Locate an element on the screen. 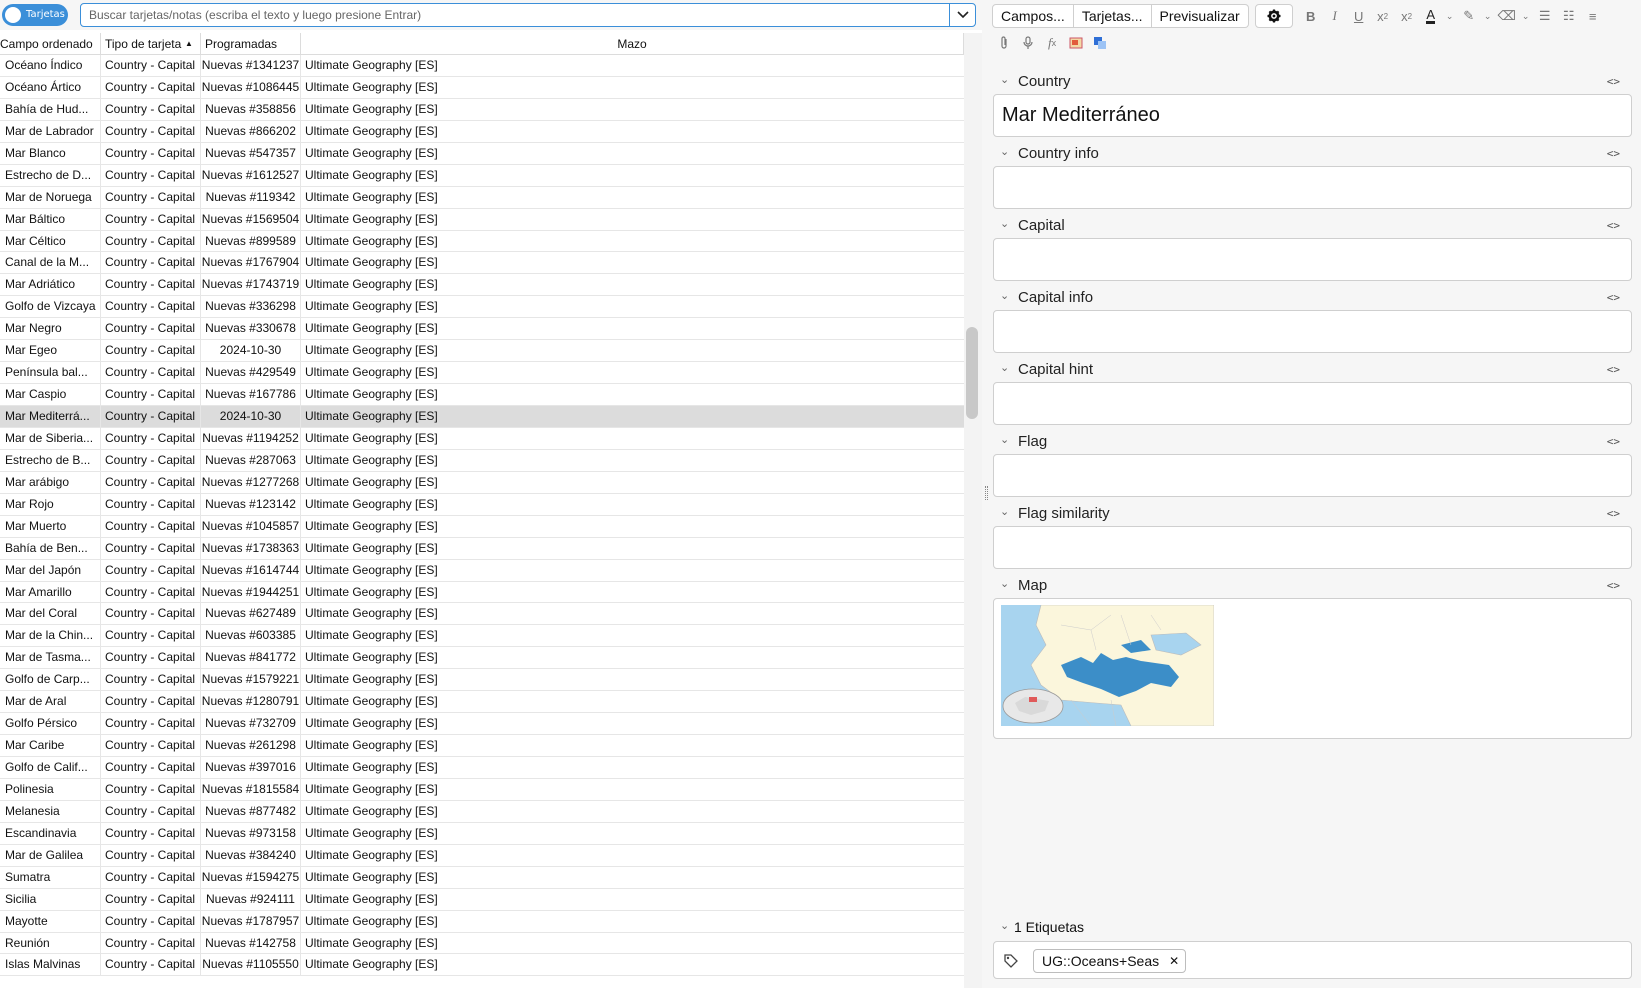 The image size is (1641, 988). column-header-card-type: Tipo de tarjeta ▲ is located at coordinates (151, 44).